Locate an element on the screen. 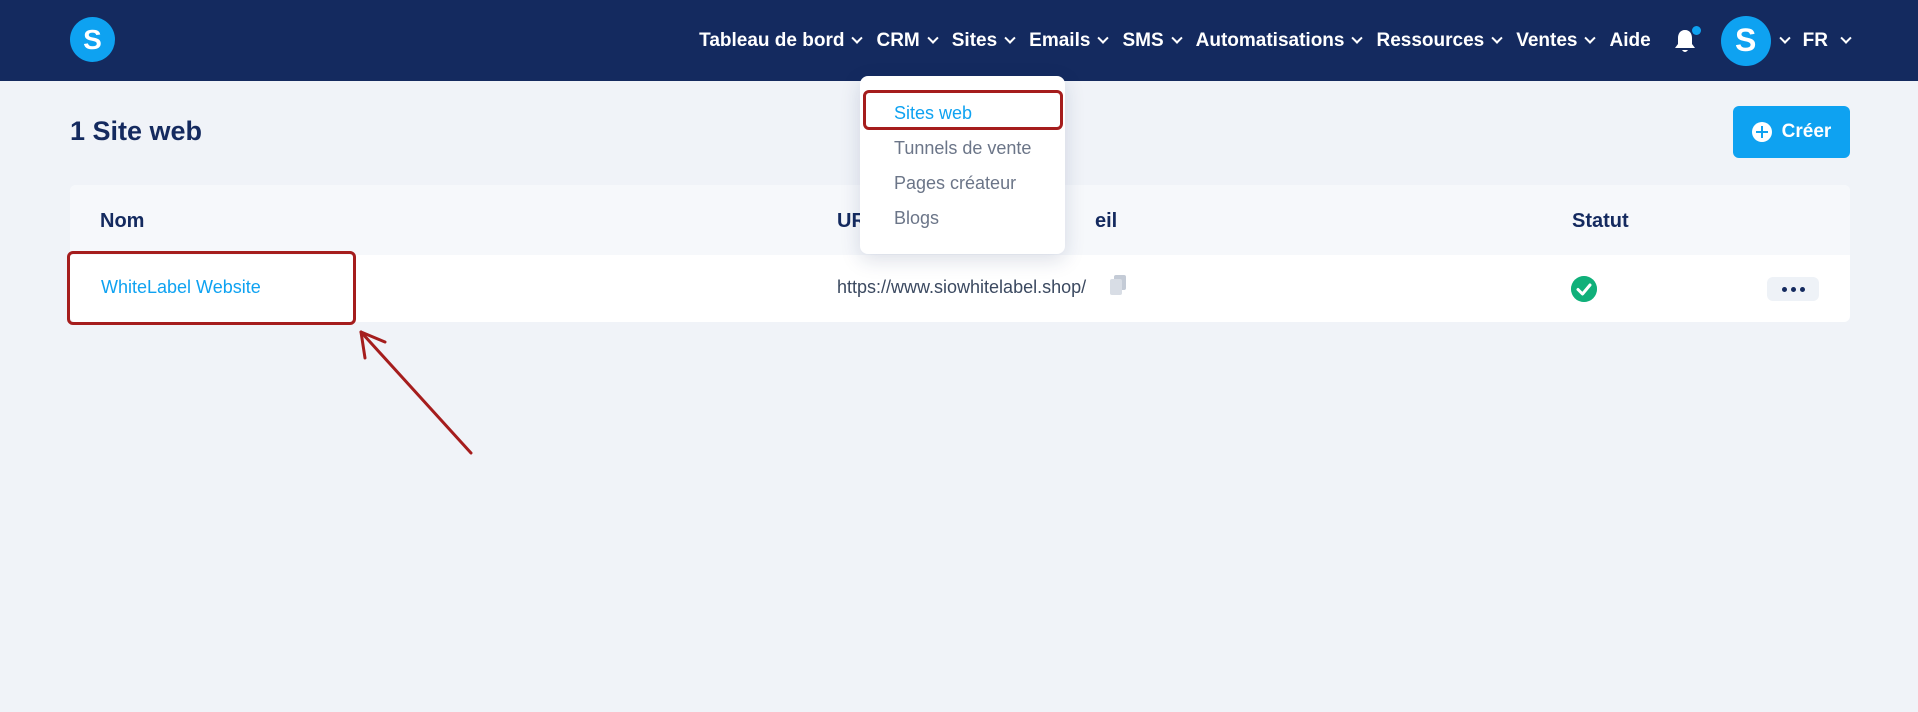 This screenshot has height=712, width=1918. nav-item-label: Sites is located at coordinates (974, 40).